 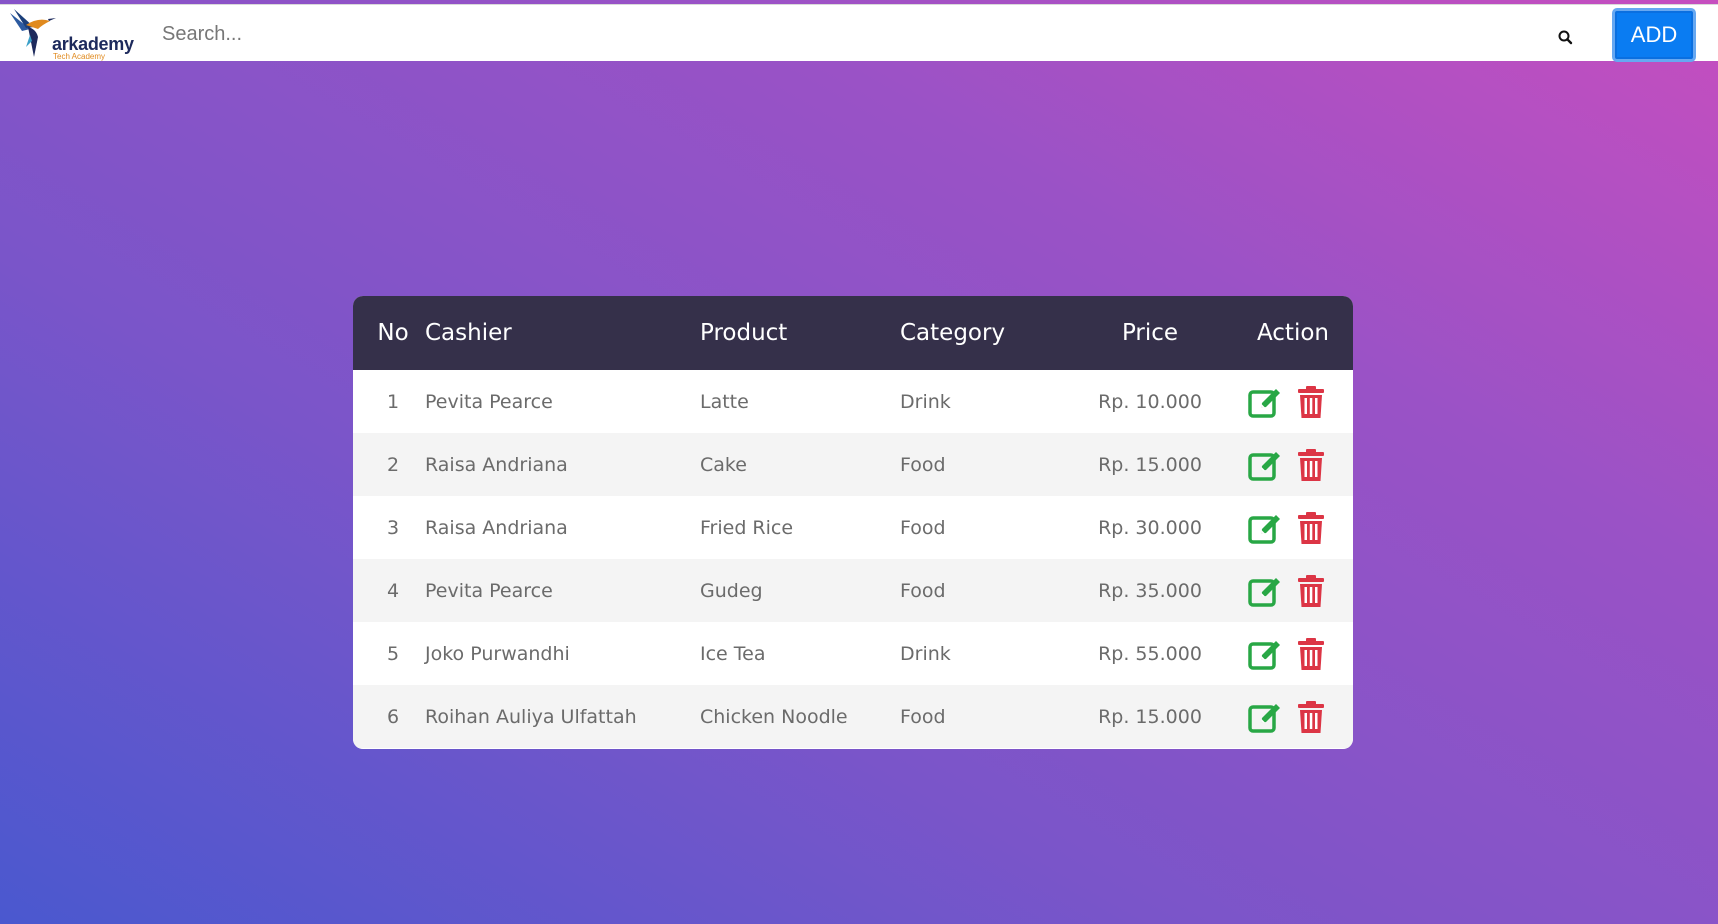 What do you see at coordinates (1150, 590) in the screenshot?
I see `cell-price: Rp. 35.000` at bounding box center [1150, 590].